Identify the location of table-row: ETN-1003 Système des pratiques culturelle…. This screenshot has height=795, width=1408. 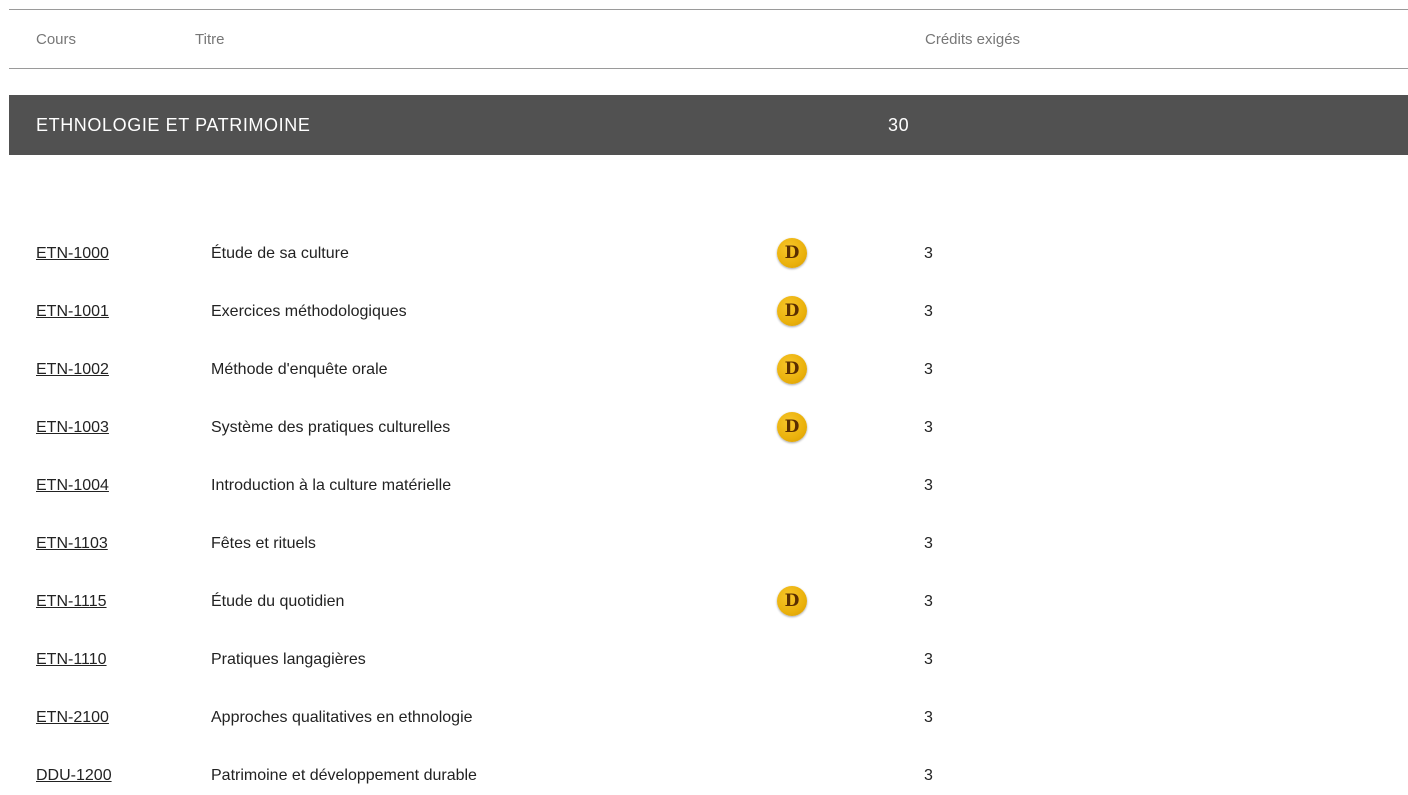
(704, 428).